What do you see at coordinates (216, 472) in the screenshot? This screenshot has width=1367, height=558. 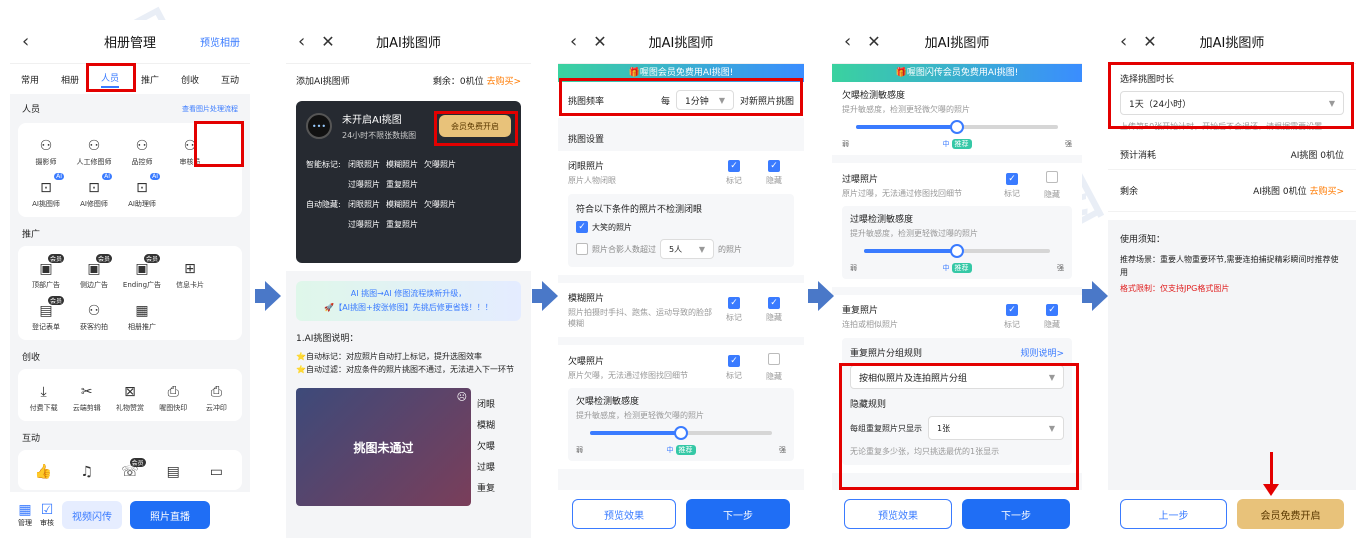 I see `interact-item: ▭` at bounding box center [216, 472].